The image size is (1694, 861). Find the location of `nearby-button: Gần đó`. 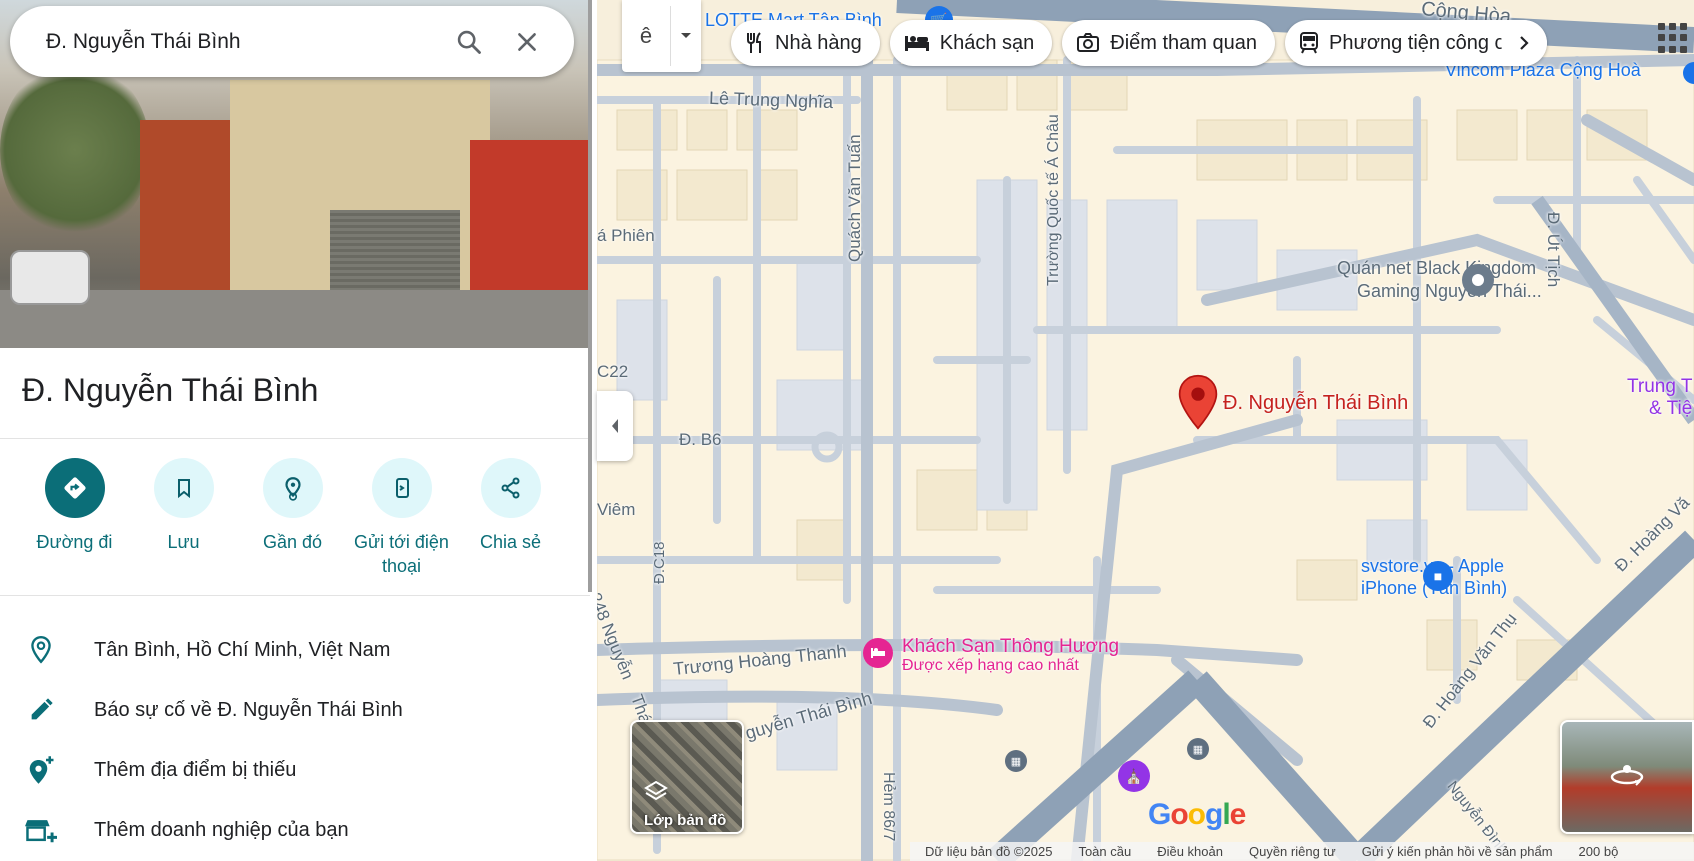

nearby-button: Gần đó is located at coordinates (292, 518).